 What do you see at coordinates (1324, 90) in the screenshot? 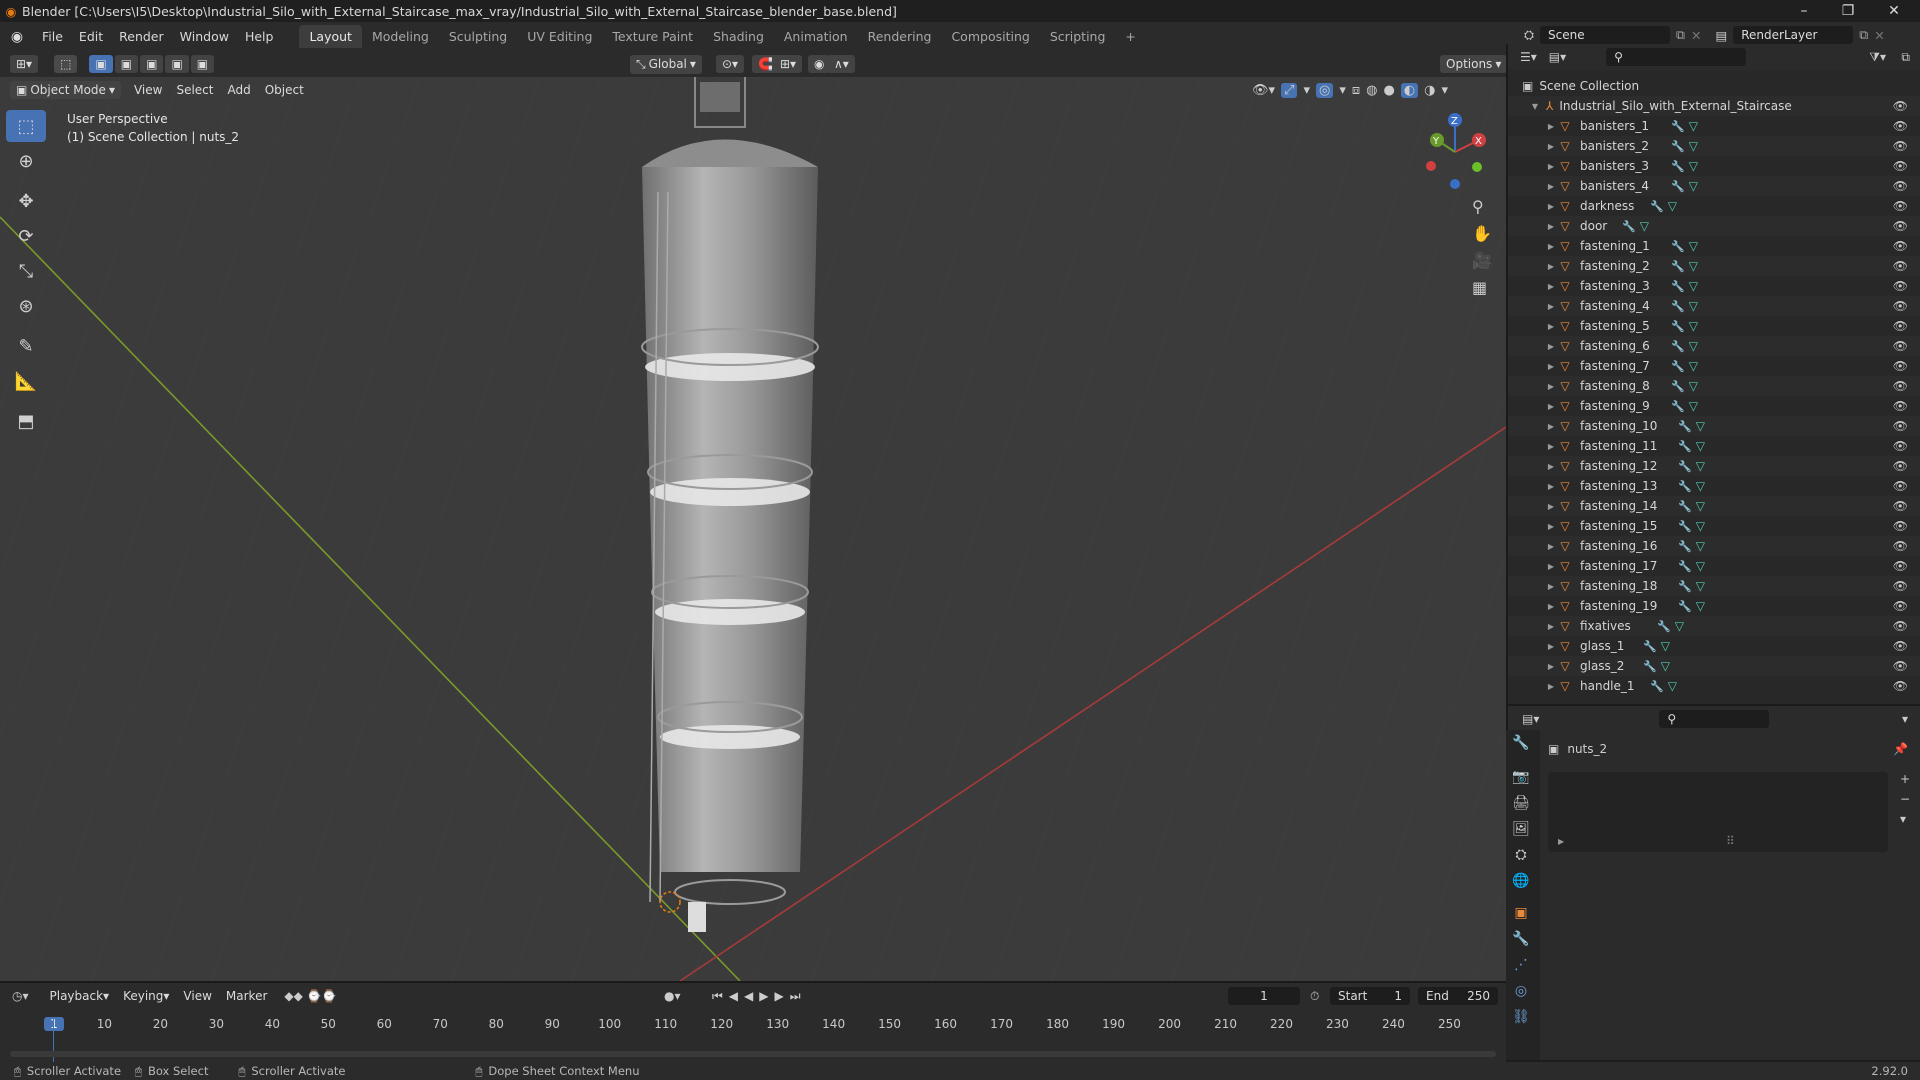
I see `overlay-toggle-icon: ◎` at bounding box center [1324, 90].